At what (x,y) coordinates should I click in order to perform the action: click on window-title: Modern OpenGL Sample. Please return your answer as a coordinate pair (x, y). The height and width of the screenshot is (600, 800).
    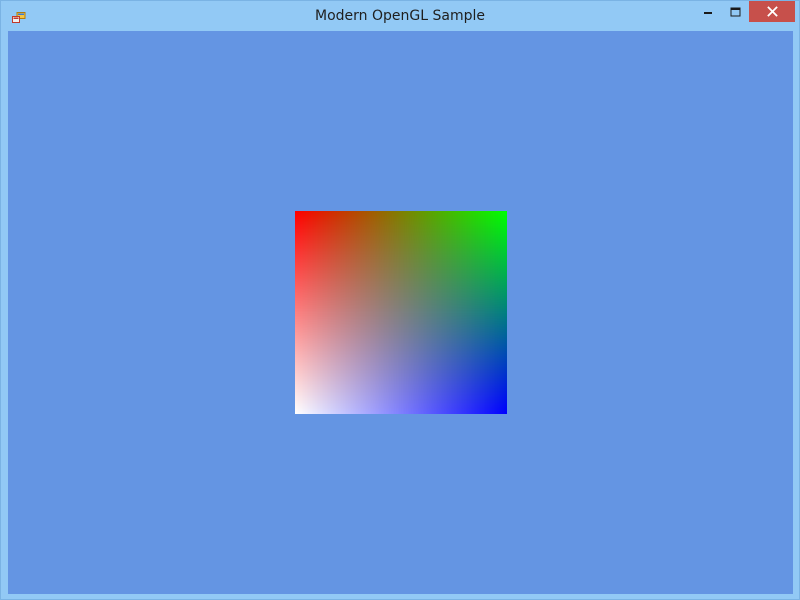
    Looking at the image, I should click on (400, 16).